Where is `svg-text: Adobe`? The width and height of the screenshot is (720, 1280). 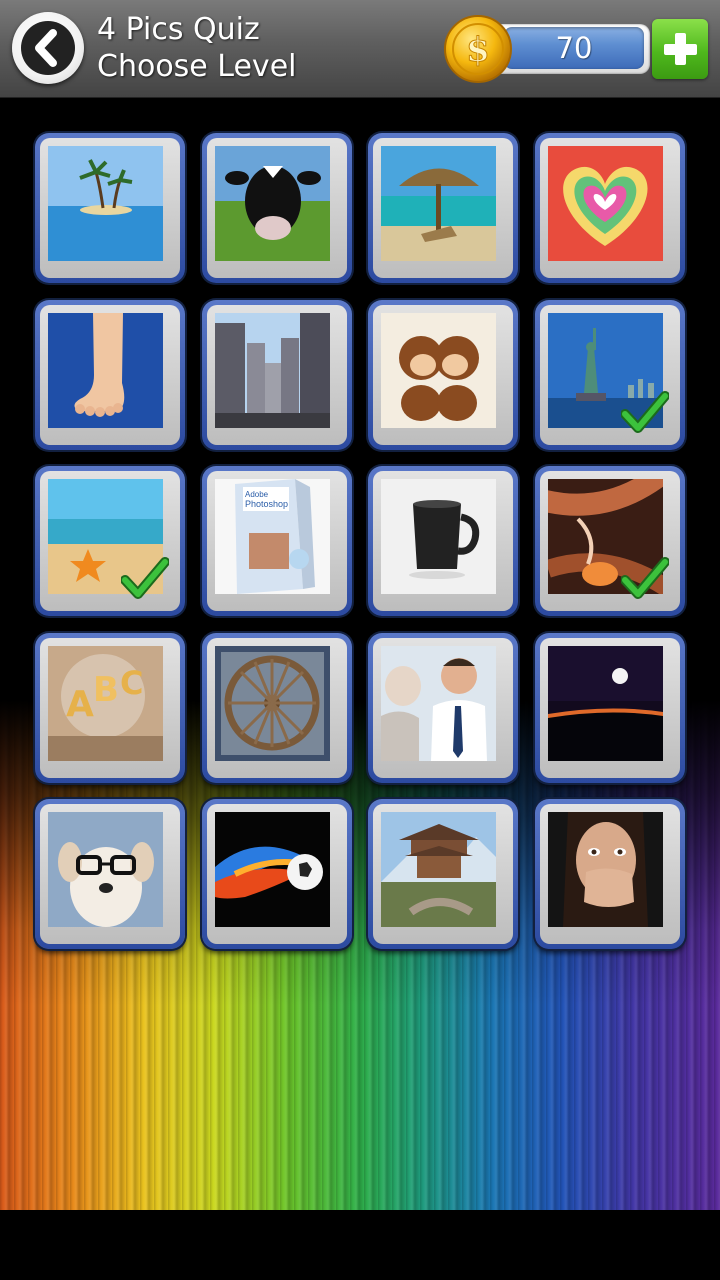 svg-text: Adobe is located at coordinates (257, 494).